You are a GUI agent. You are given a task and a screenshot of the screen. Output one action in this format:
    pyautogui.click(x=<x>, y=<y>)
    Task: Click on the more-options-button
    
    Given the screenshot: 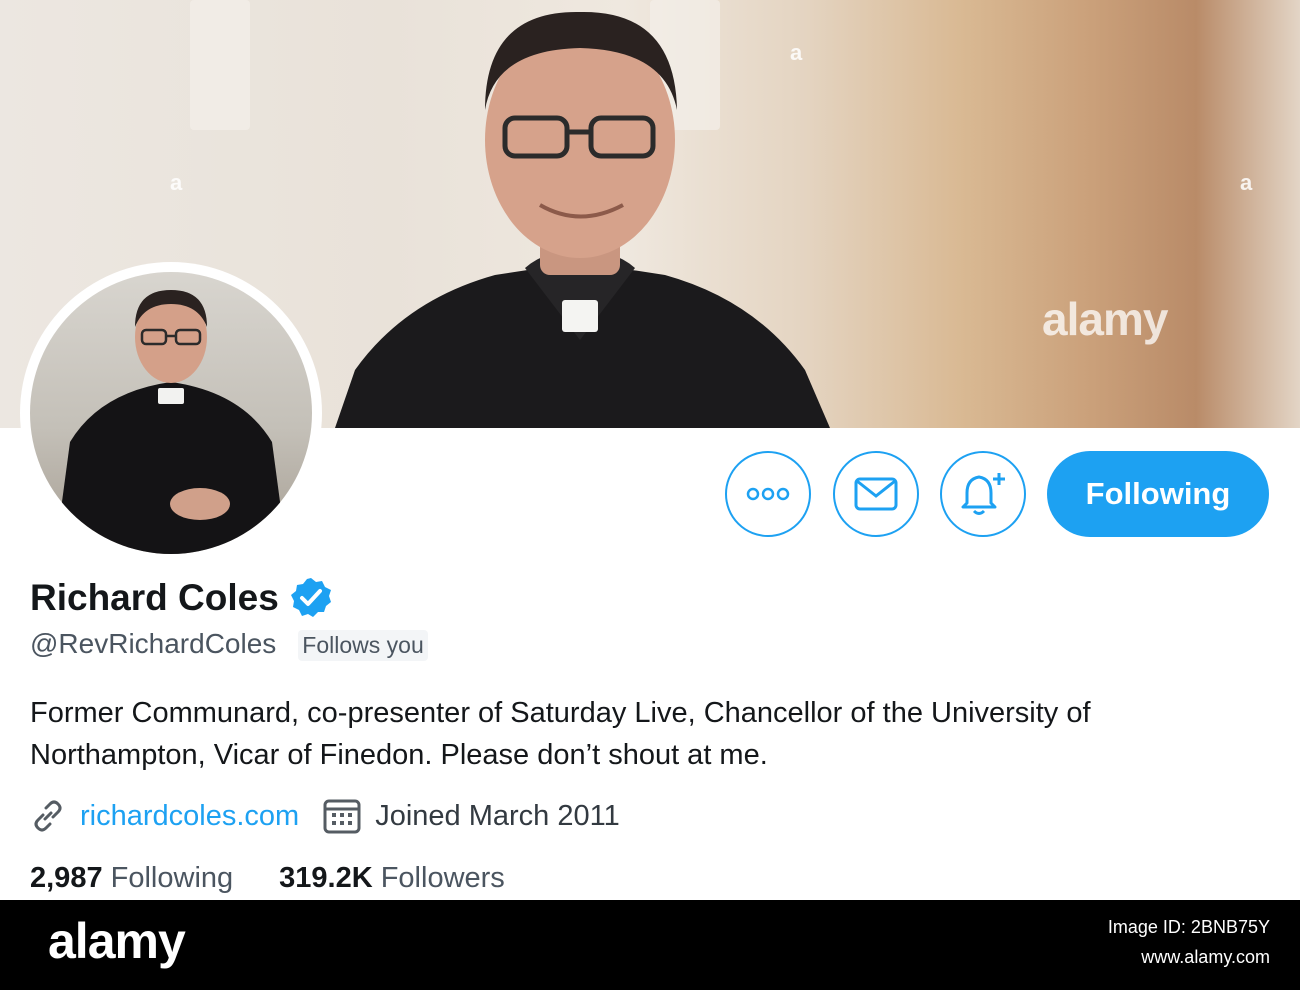 What is the action you would take?
    pyautogui.click(x=768, y=494)
    